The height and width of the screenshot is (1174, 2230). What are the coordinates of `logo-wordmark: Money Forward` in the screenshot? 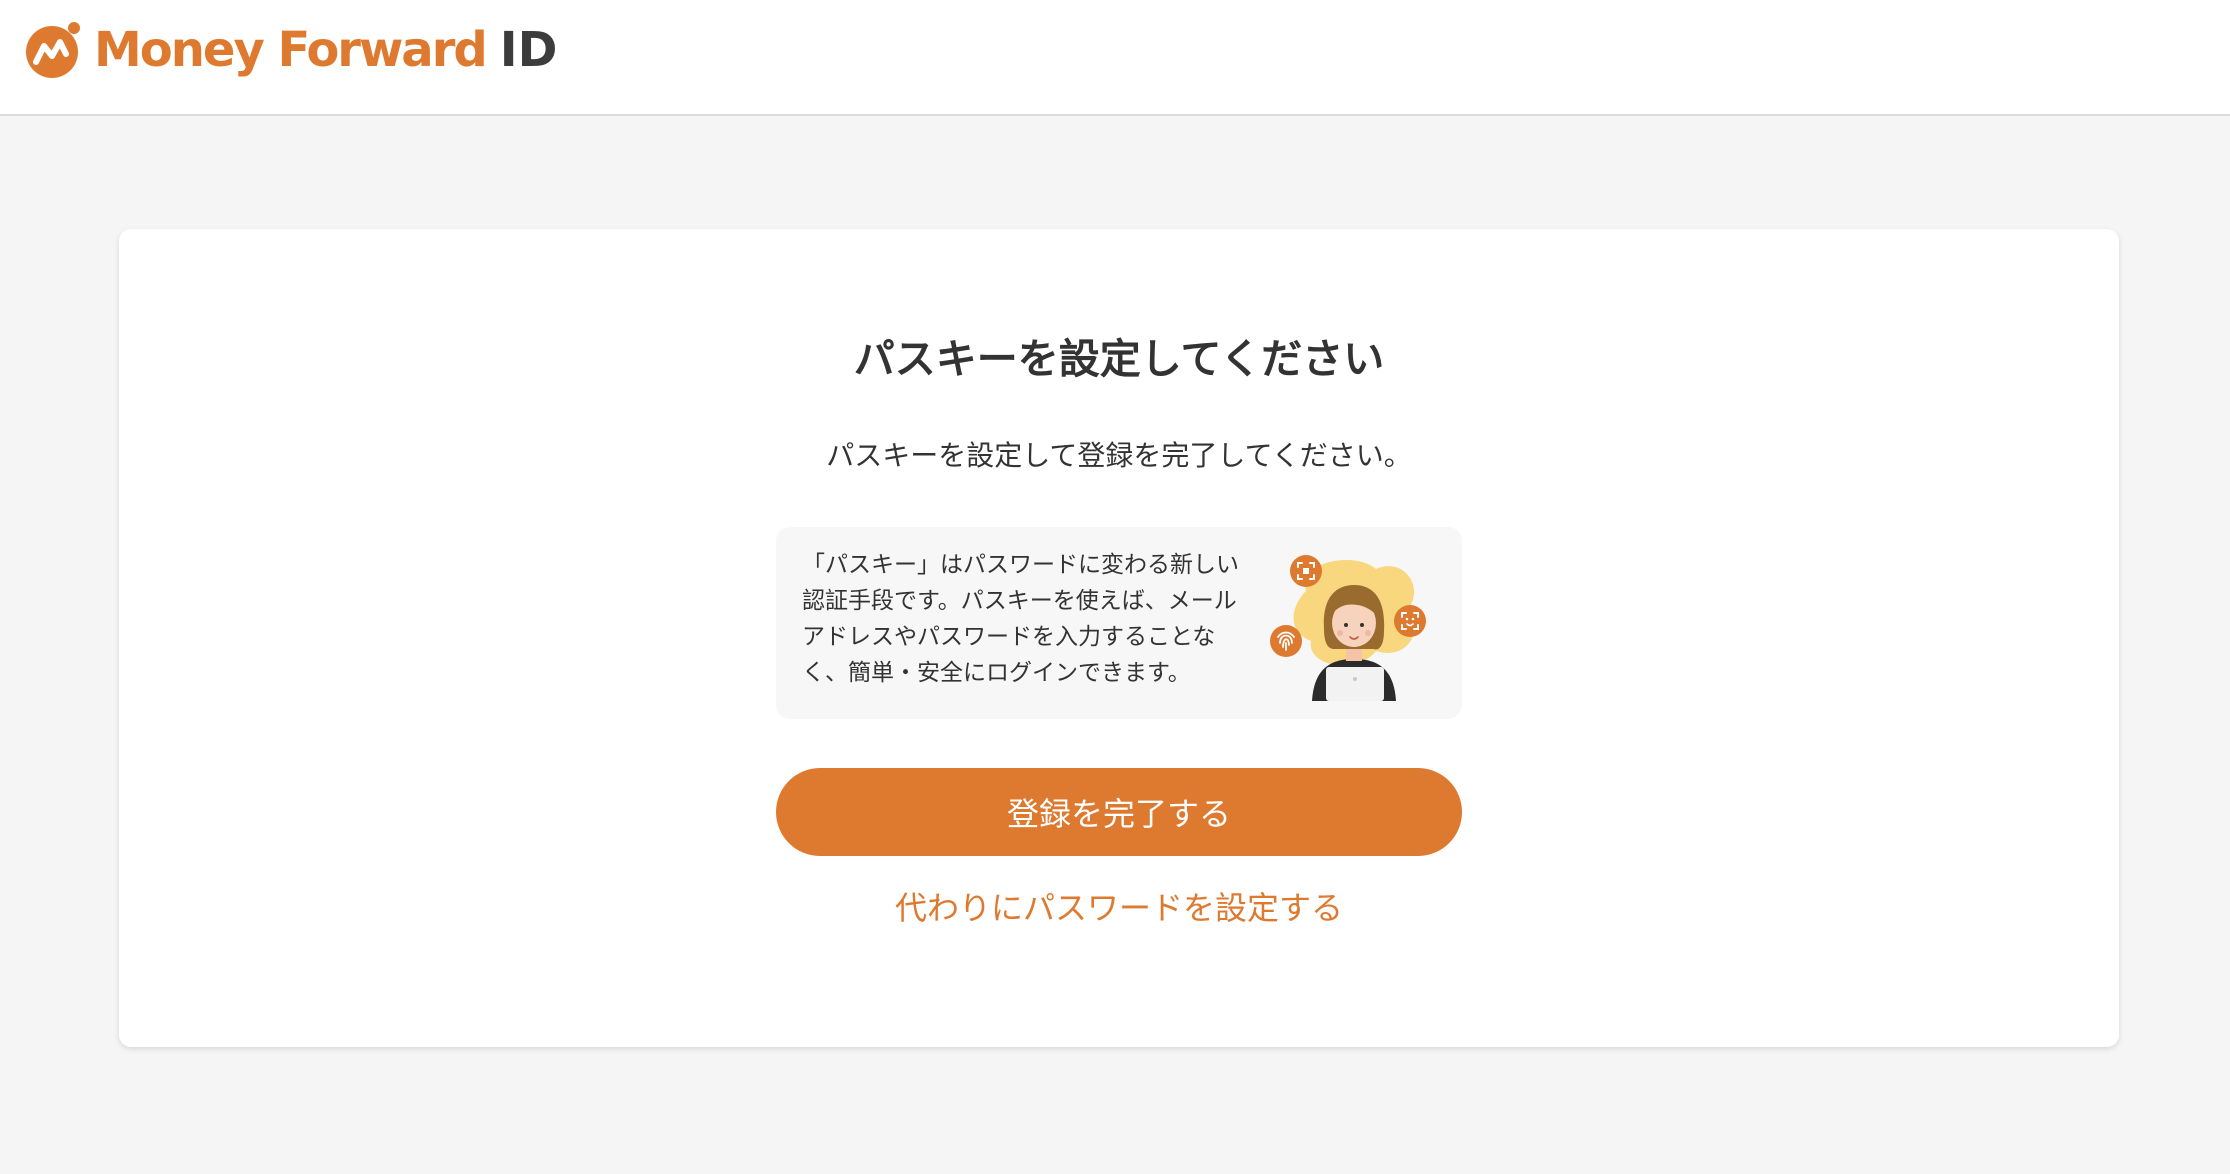 It's located at (291, 50).